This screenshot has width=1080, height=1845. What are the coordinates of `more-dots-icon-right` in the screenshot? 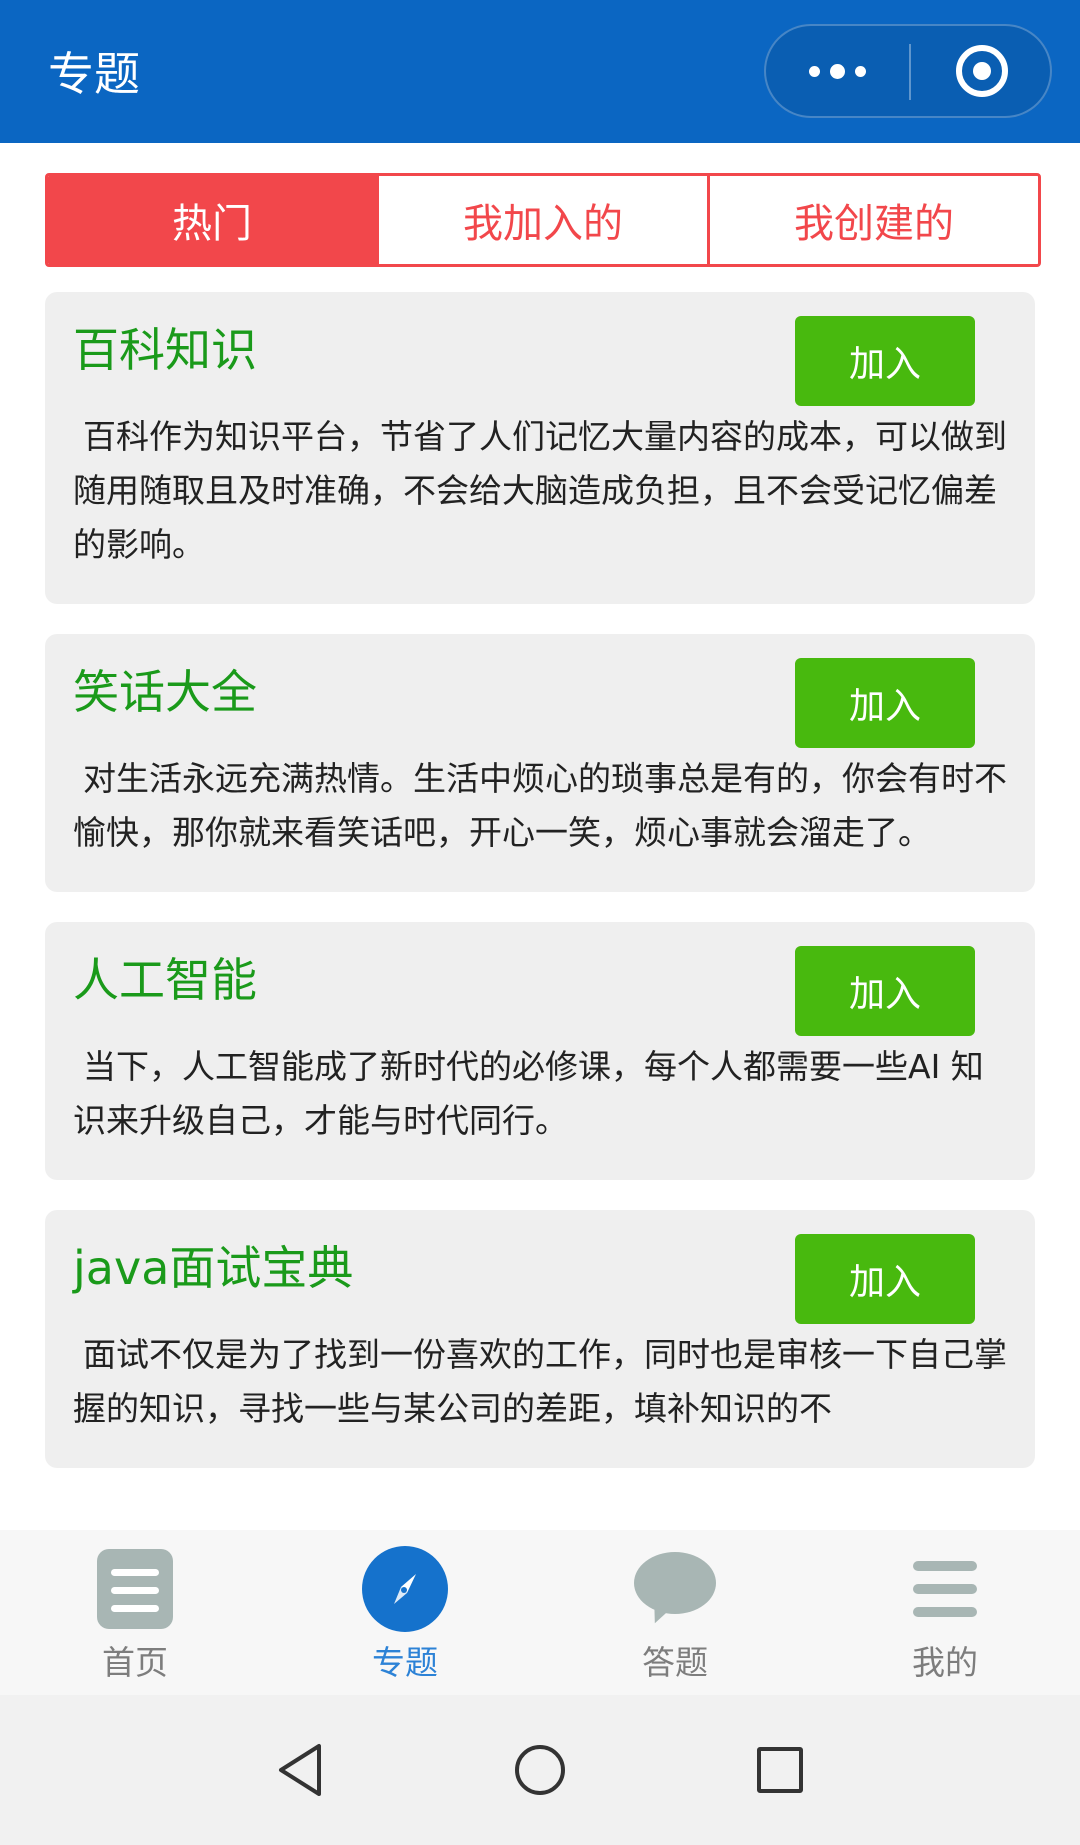 It's located at (860, 71).